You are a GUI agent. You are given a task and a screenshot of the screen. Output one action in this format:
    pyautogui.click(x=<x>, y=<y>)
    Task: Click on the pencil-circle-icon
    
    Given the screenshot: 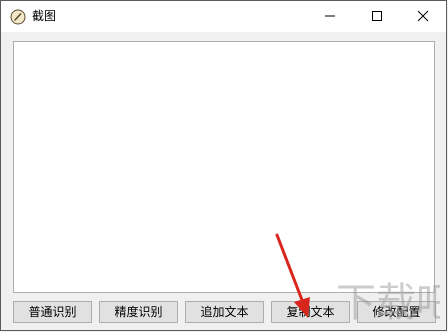 What is the action you would take?
    pyautogui.click(x=18, y=17)
    